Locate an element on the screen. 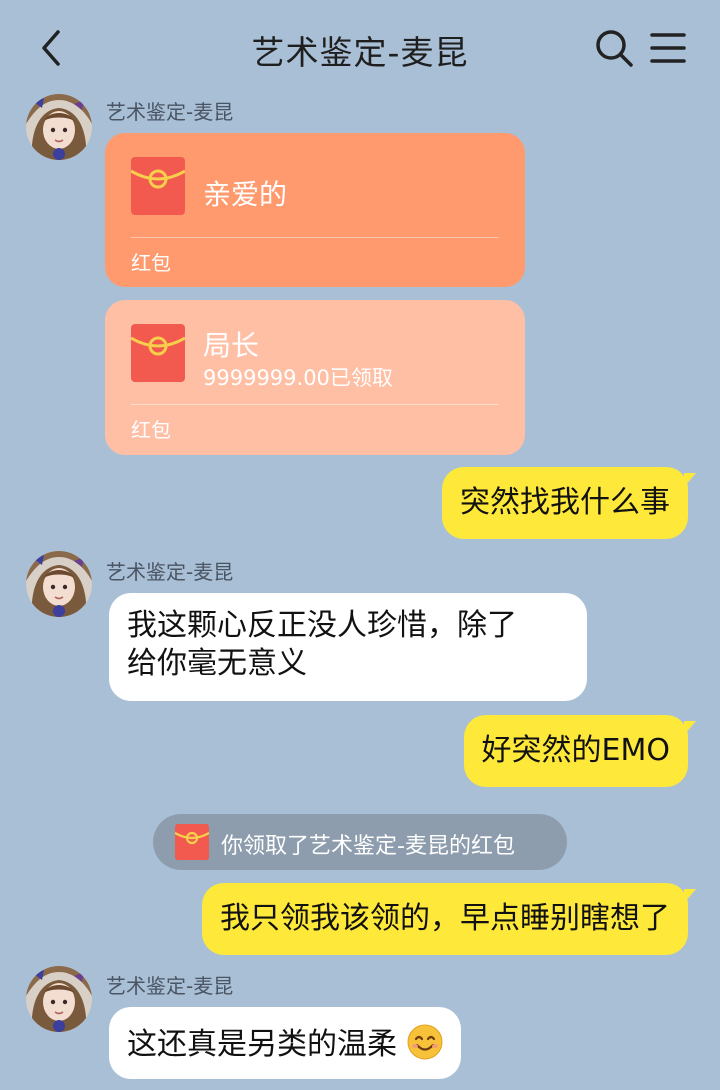  search-button is located at coordinates (614, 48).